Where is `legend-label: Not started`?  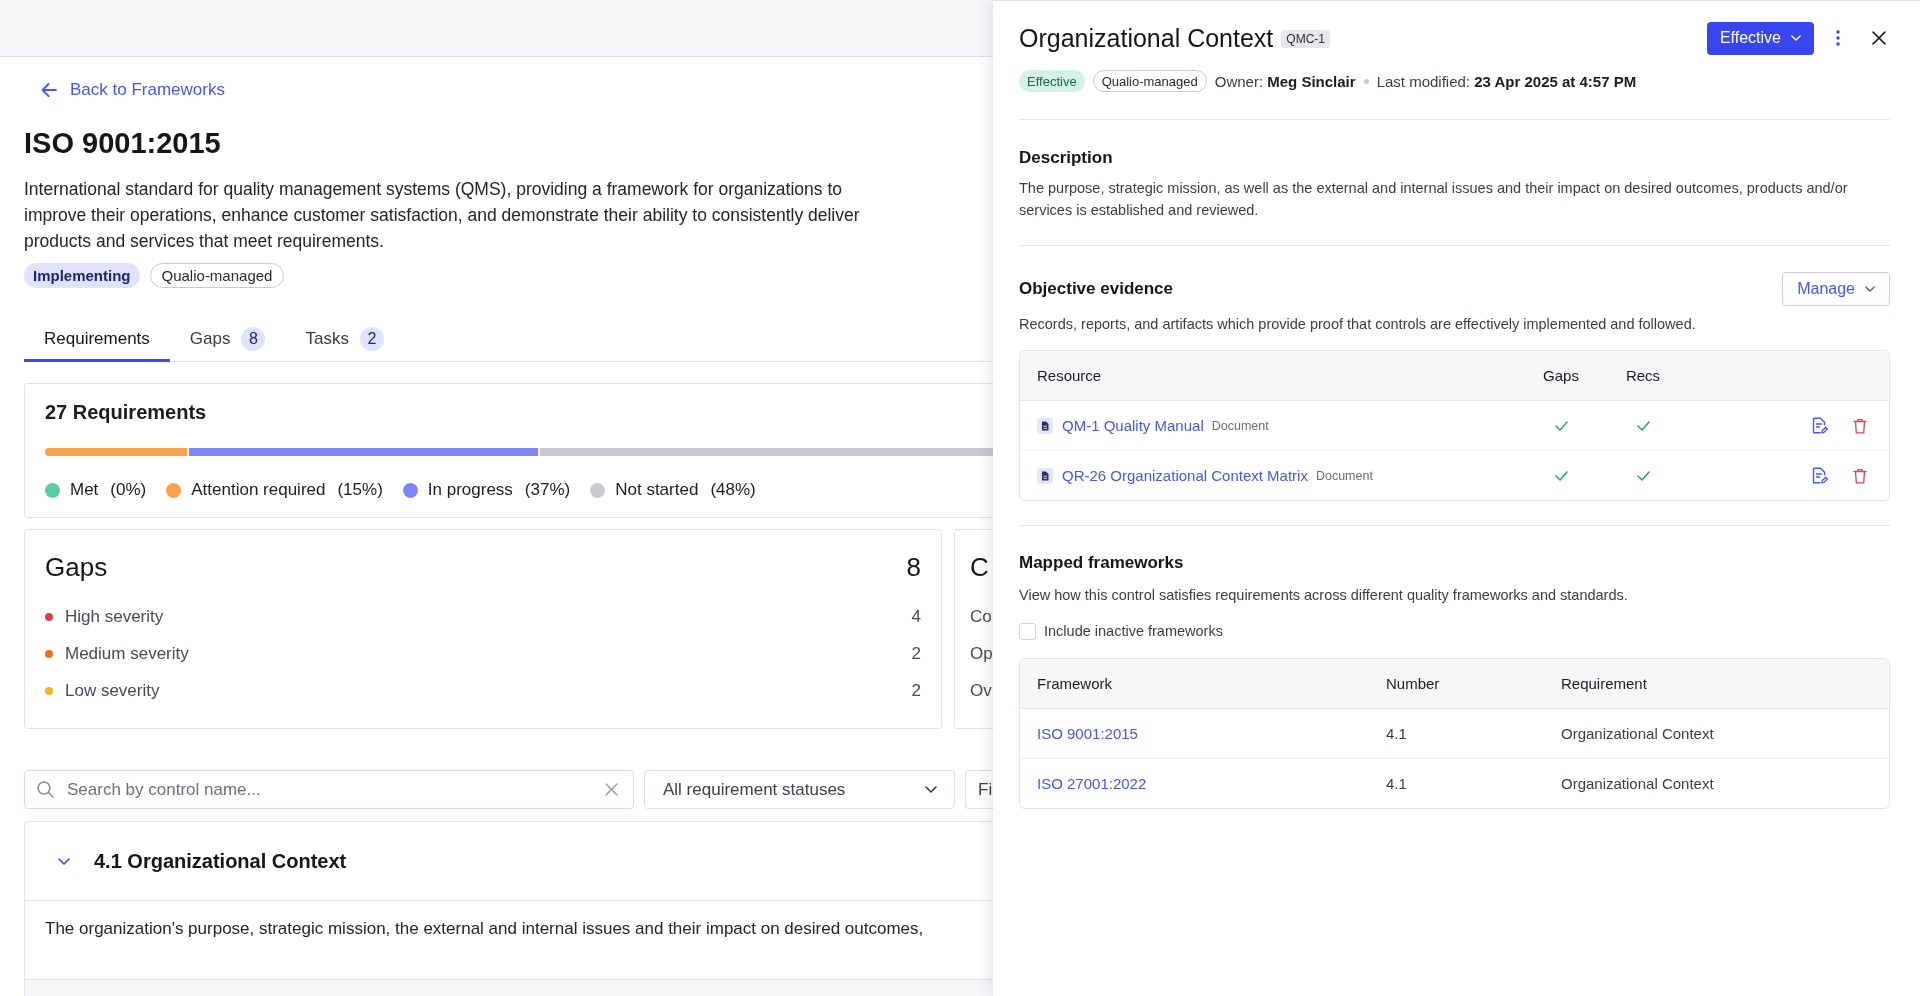
legend-label: Not started is located at coordinates (657, 490).